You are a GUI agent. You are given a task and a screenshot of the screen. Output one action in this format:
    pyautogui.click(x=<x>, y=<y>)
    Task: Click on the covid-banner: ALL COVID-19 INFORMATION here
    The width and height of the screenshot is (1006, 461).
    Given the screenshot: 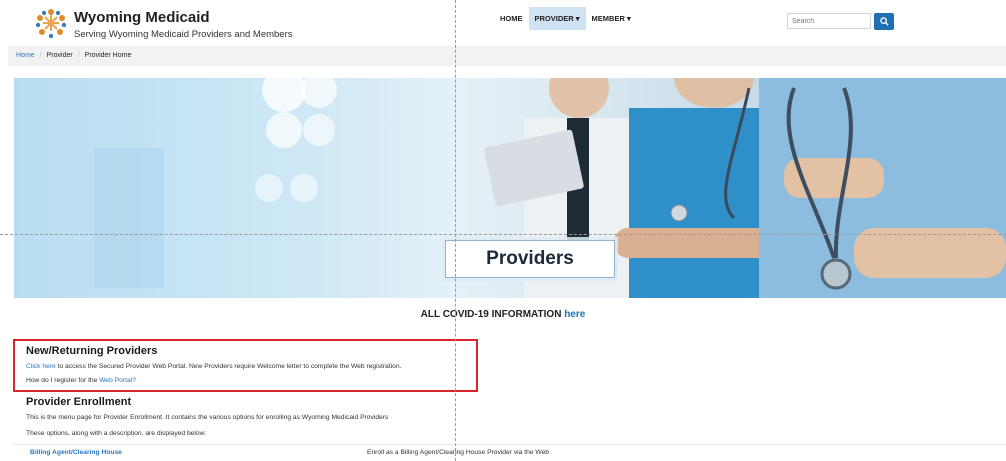 What is the action you would take?
    pyautogui.click(x=503, y=314)
    